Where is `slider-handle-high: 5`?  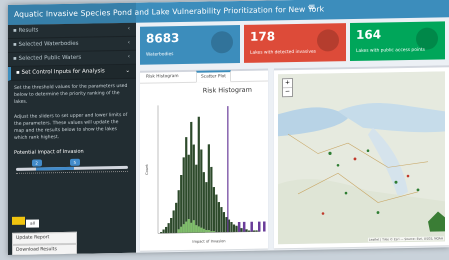 slider-handle-high: 5 is located at coordinates (74, 162).